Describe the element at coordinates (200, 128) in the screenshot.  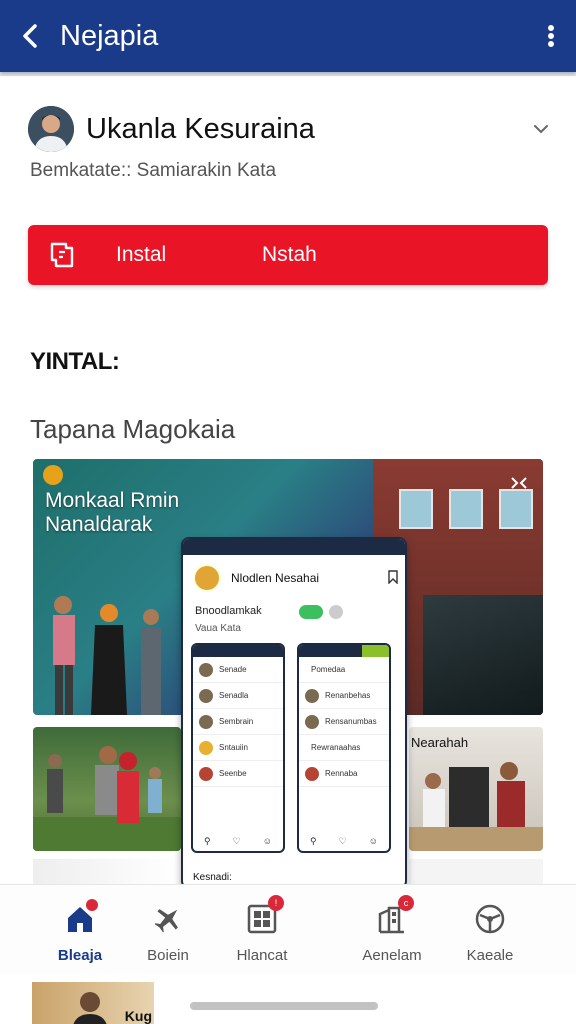
I see `app-name: Ukanla Kesuraina` at that location.